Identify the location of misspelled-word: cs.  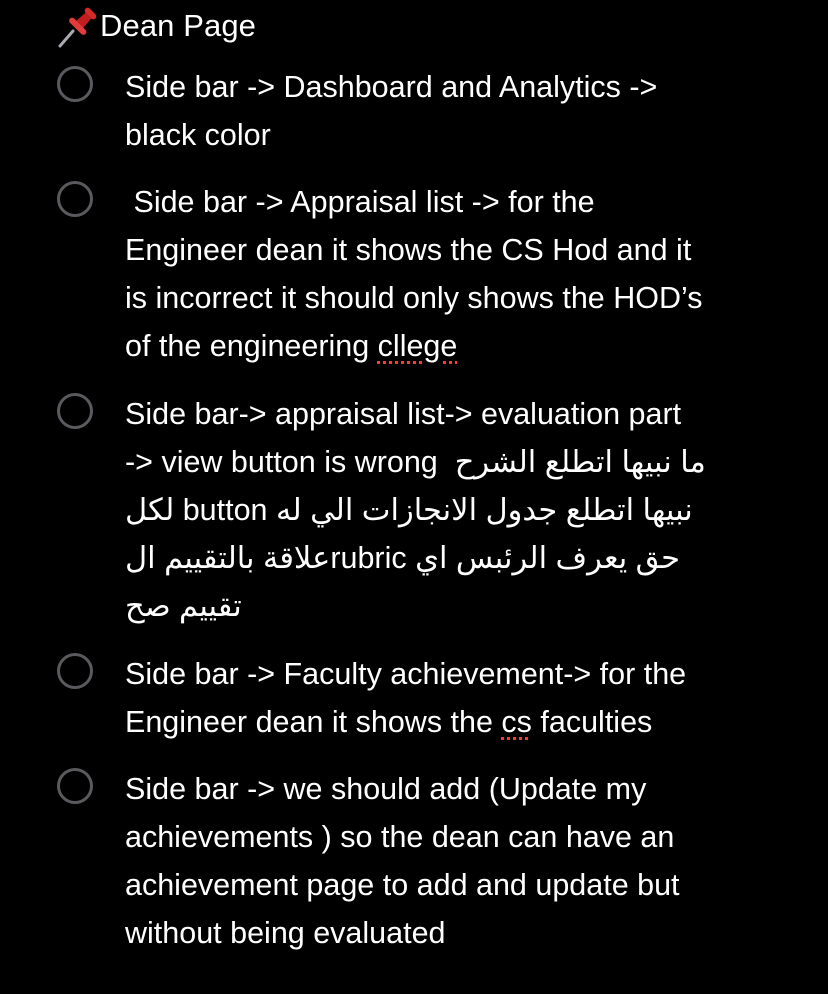
(516, 722).